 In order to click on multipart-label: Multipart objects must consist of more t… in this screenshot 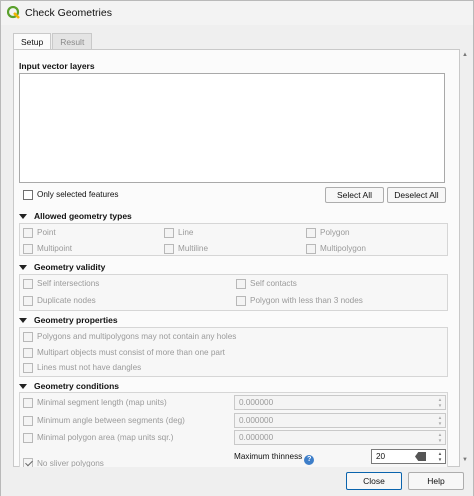, I will do `click(131, 352)`.